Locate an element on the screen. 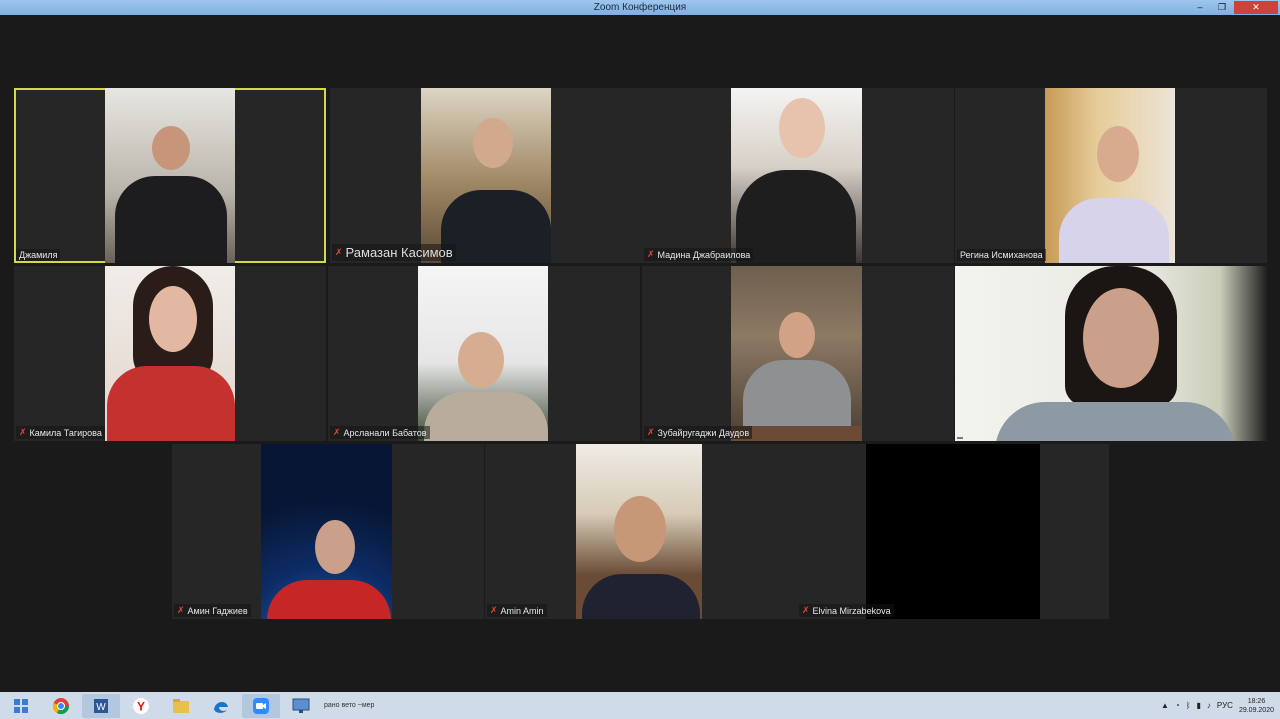  participant-name: Джамиля is located at coordinates (38, 255).